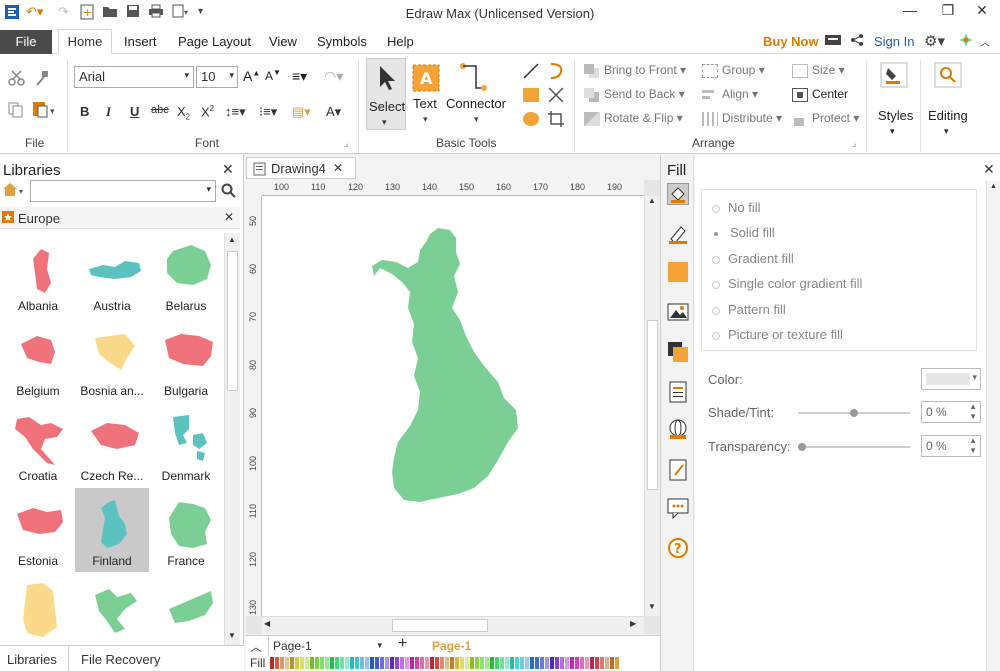 The height and width of the screenshot is (671, 1000). What do you see at coordinates (634, 94) in the screenshot?
I see `send-to-back-button: Send to Back ▾` at bounding box center [634, 94].